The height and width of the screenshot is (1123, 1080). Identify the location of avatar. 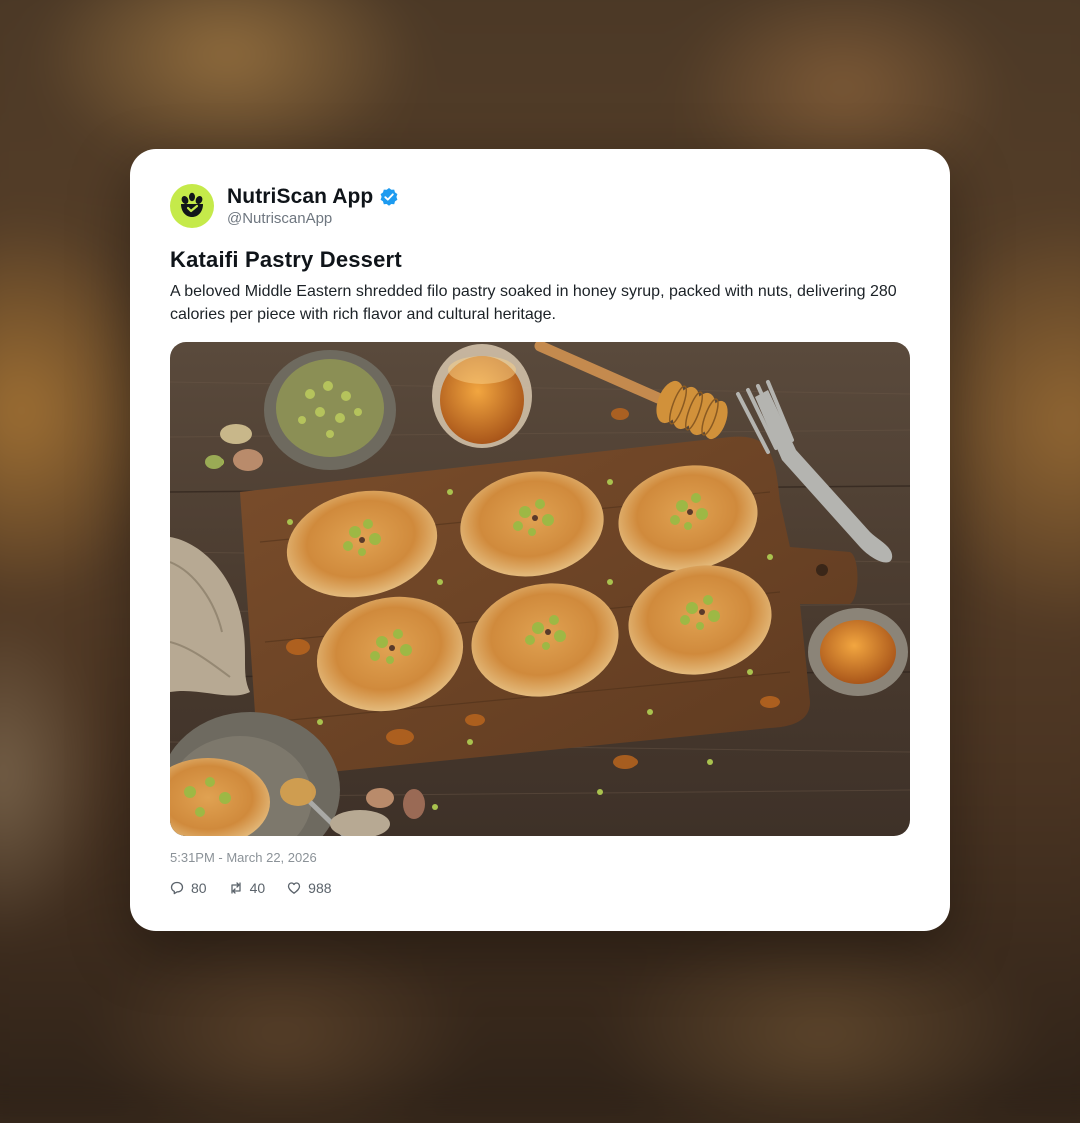
(192, 206).